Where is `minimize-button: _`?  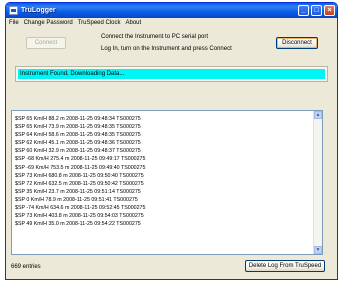 minimize-button: _ is located at coordinates (303, 10).